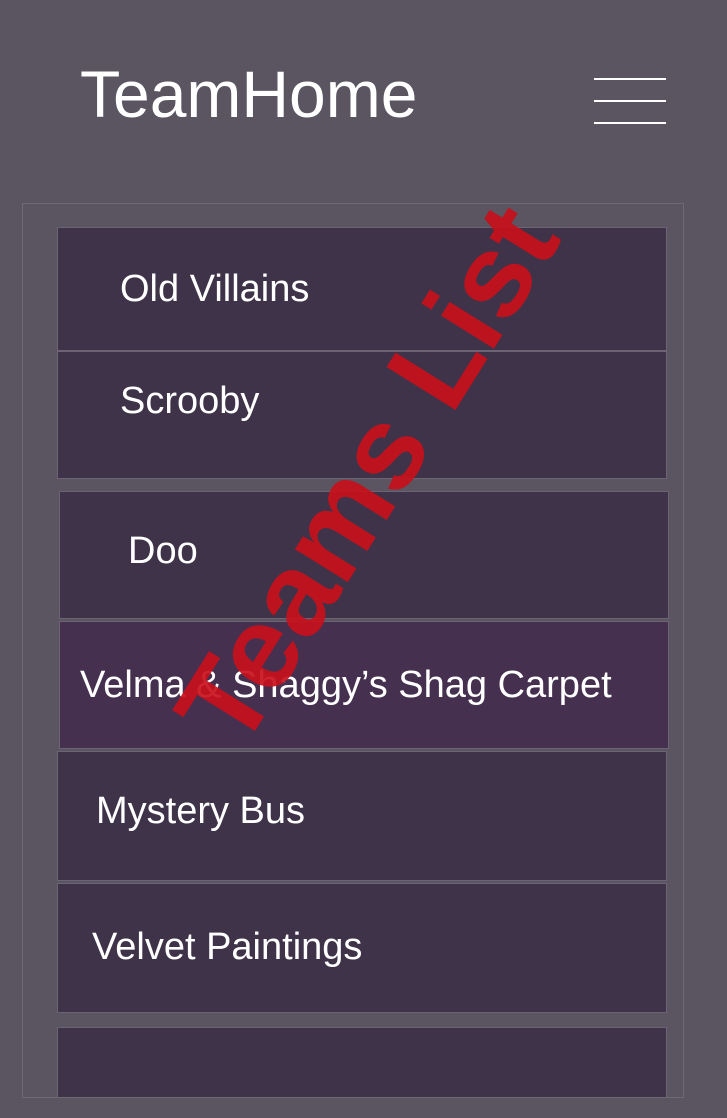 The image size is (727, 1118). I want to click on team-name: Velma & Shaggy’s Shag Carpet, so click(346, 684).